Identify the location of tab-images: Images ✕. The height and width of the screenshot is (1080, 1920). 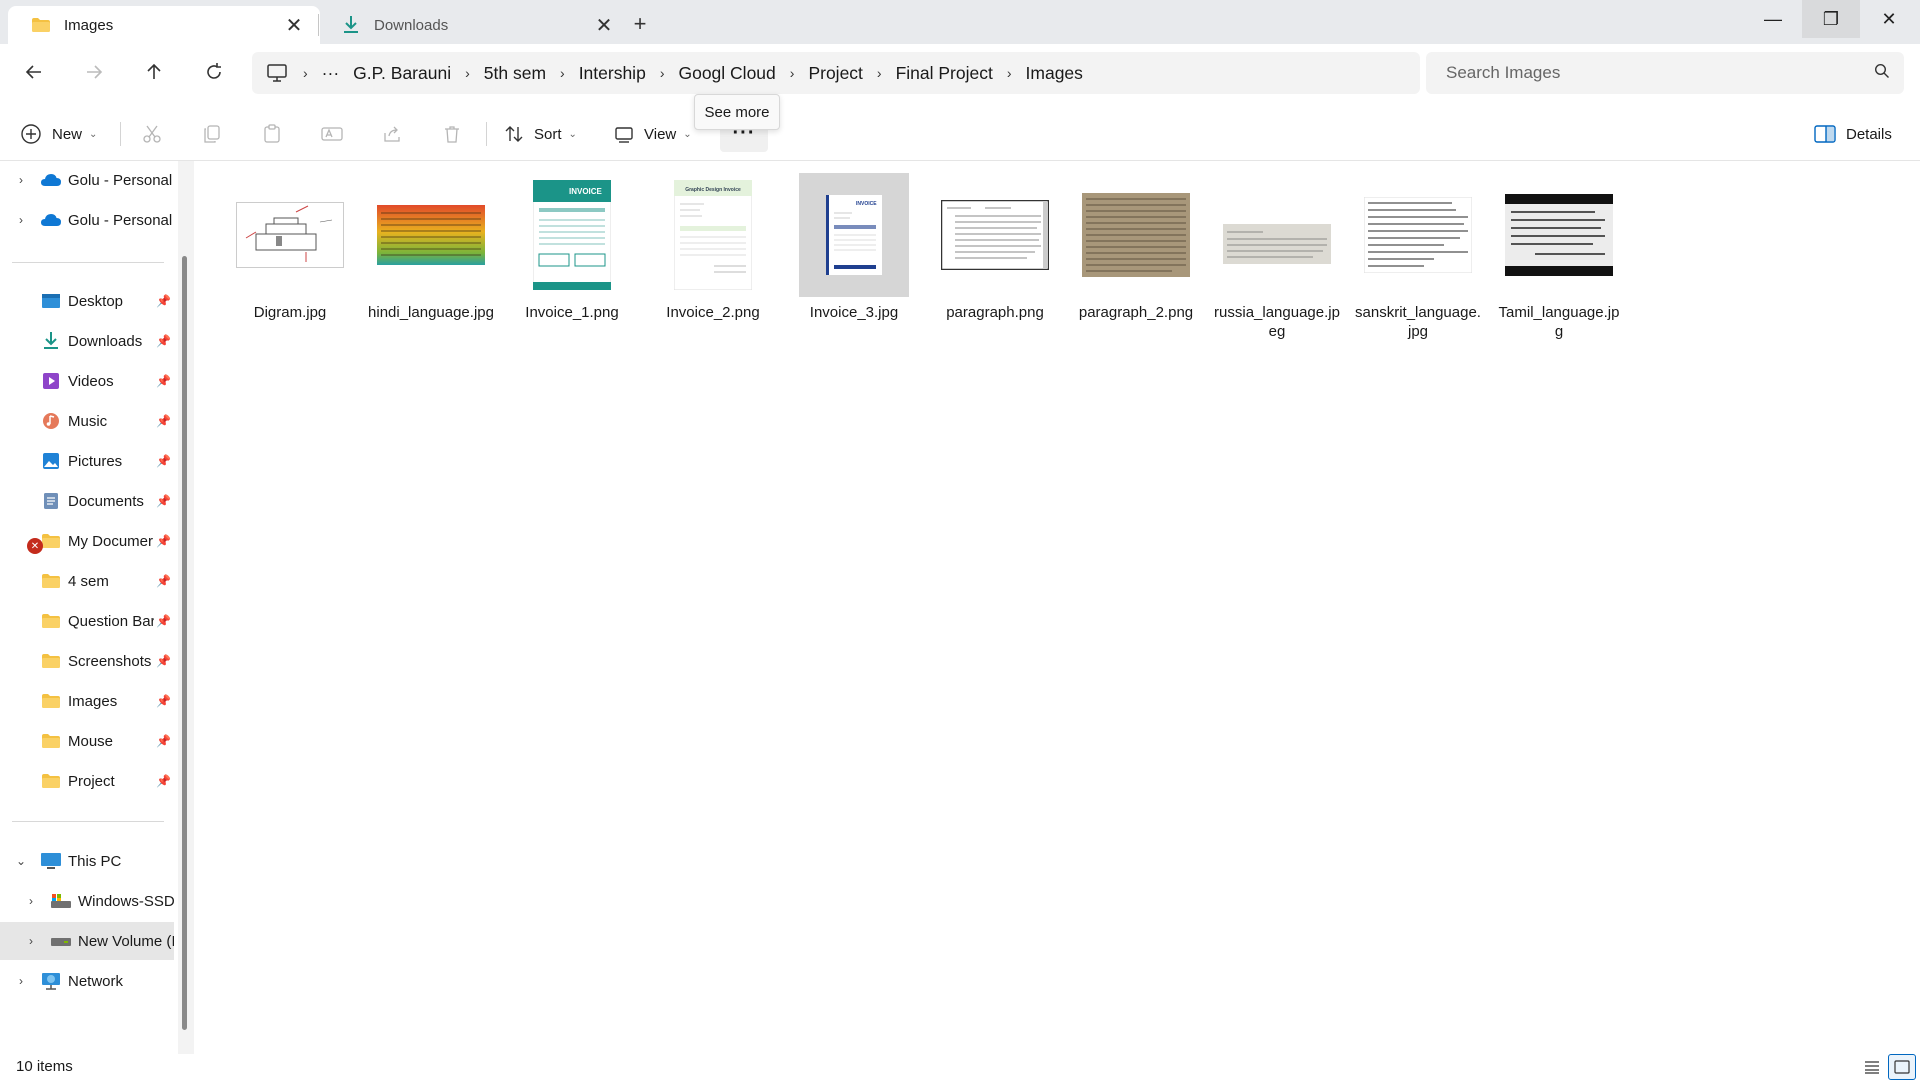
(164, 25).